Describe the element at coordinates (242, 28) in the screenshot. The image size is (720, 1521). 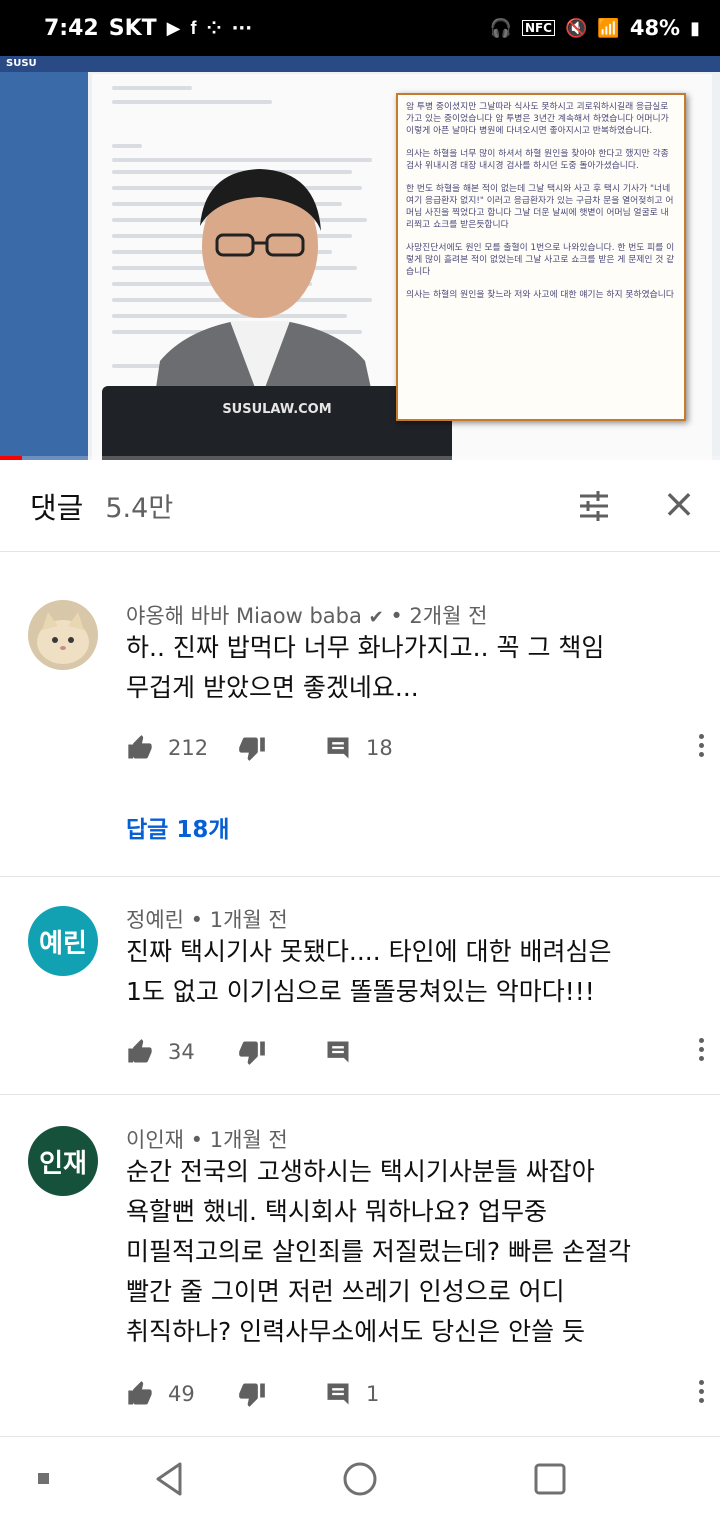
I see `more-notifications: ···` at that location.